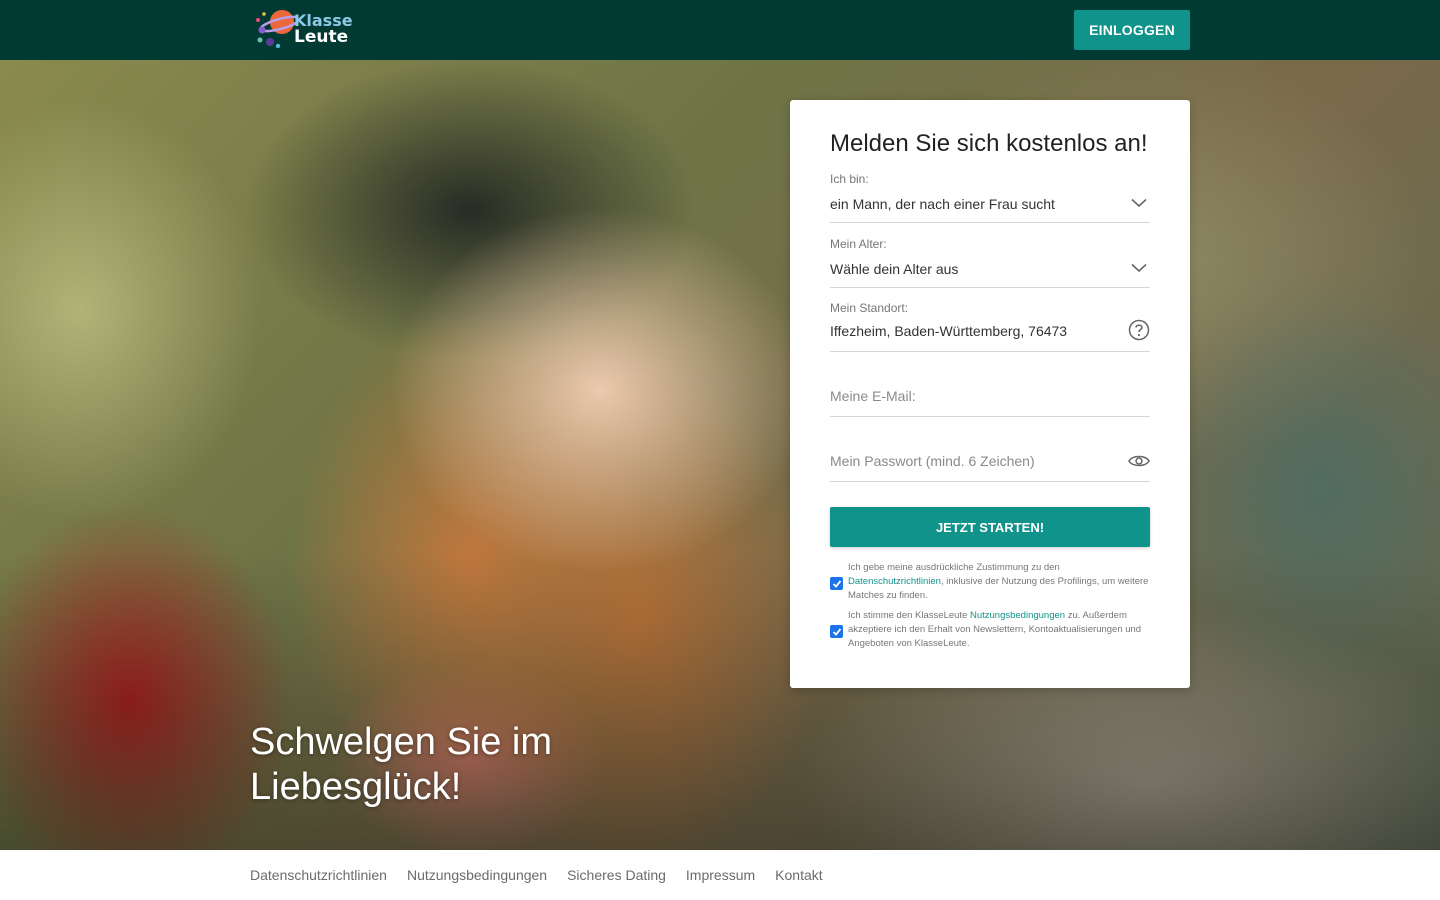  I want to click on terms-consent-text-before: Ich stimme den KlasseLeute, so click(909, 615).